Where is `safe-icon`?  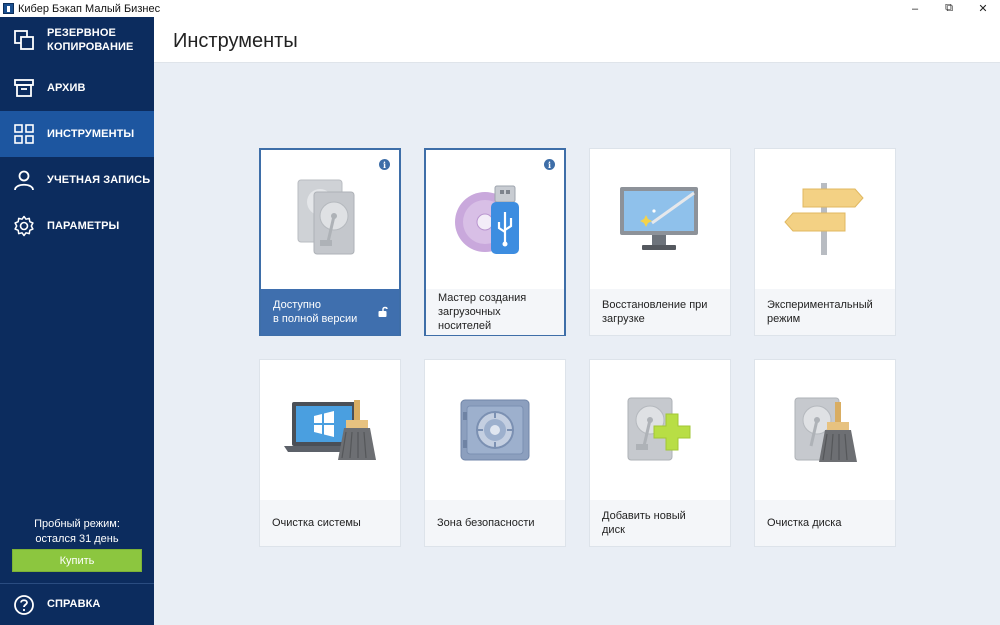
safe-icon is located at coordinates (495, 430).